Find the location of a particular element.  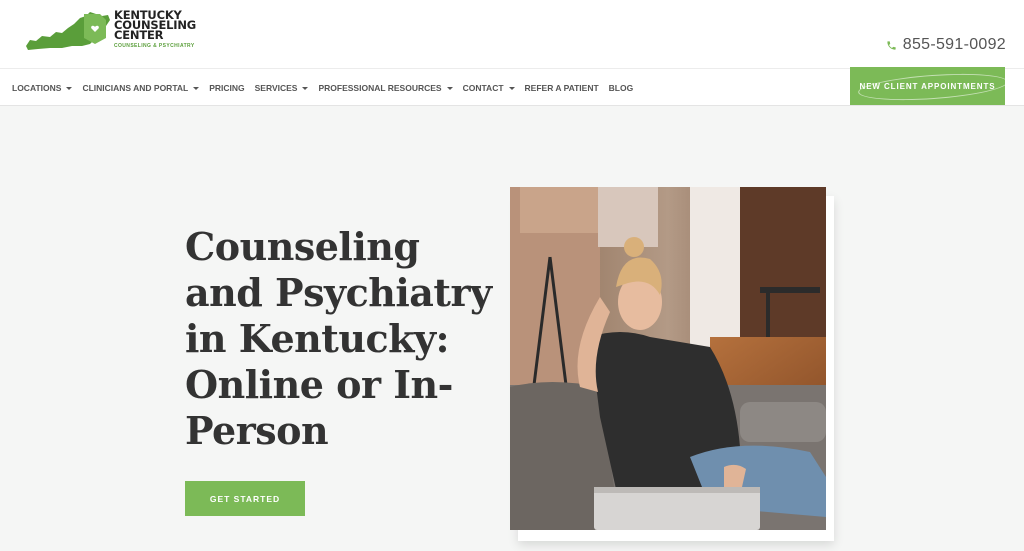

nav-item-contact: CONTACT is located at coordinates (489, 88).